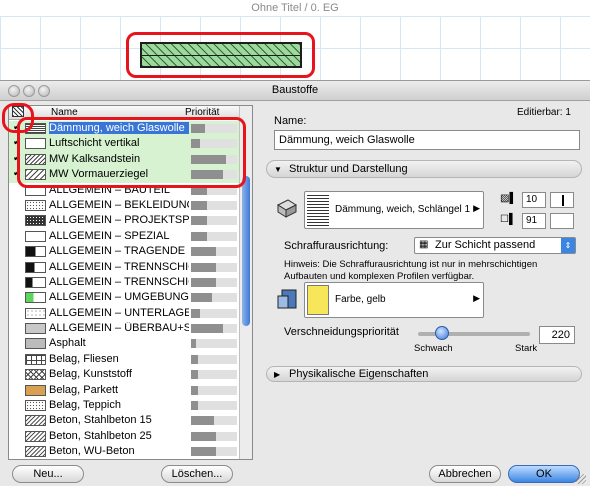 This screenshot has height=486, width=590. I want to click on surface-popup: Farbe, gelb ▶, so click(394, 300).